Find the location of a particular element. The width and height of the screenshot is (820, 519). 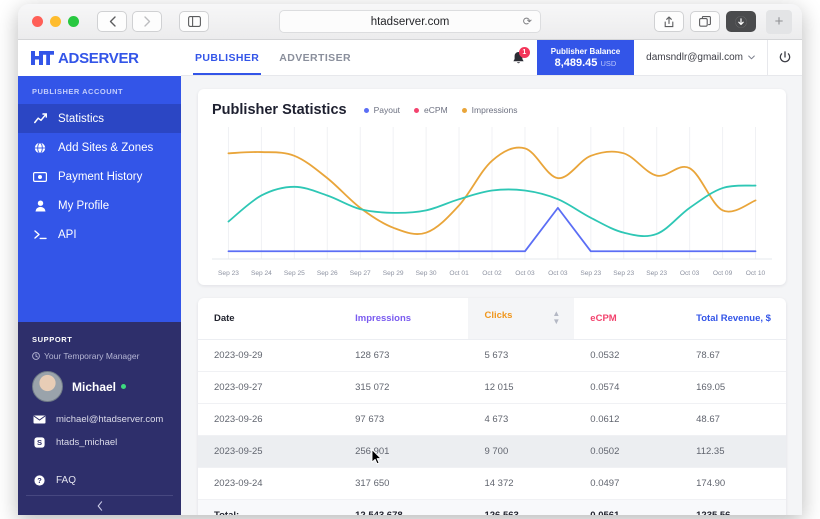

account-menu: damsndlr@gmail.com is located at coordinates (701, 57).